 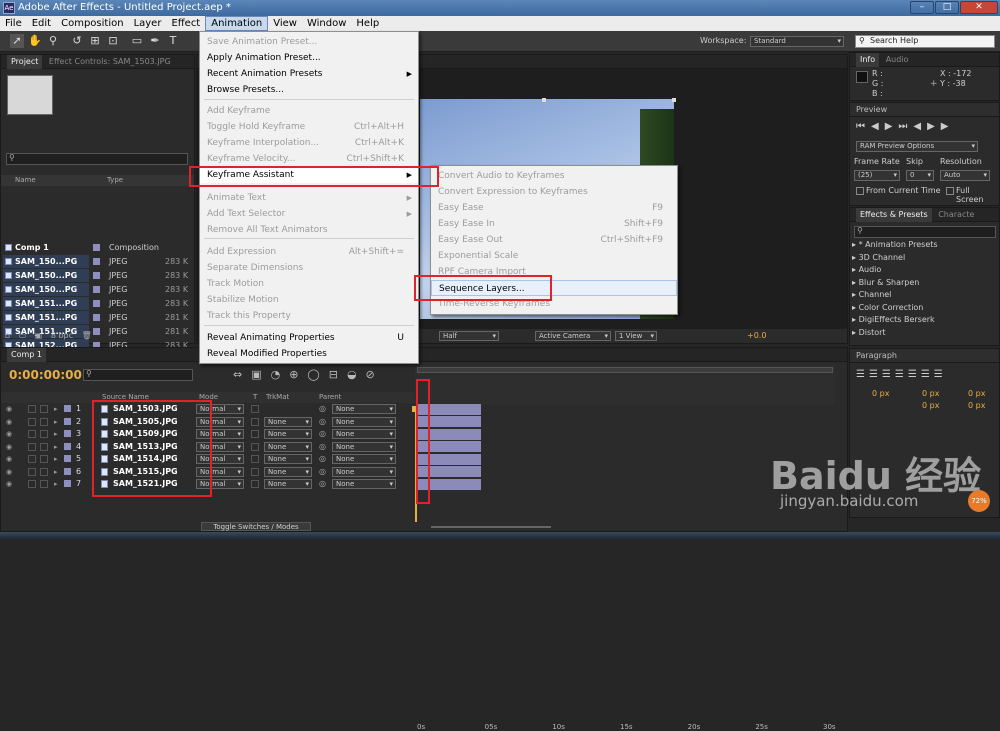 I want to click on mask-tool-icon: ▭, so click(x=137, y=41).